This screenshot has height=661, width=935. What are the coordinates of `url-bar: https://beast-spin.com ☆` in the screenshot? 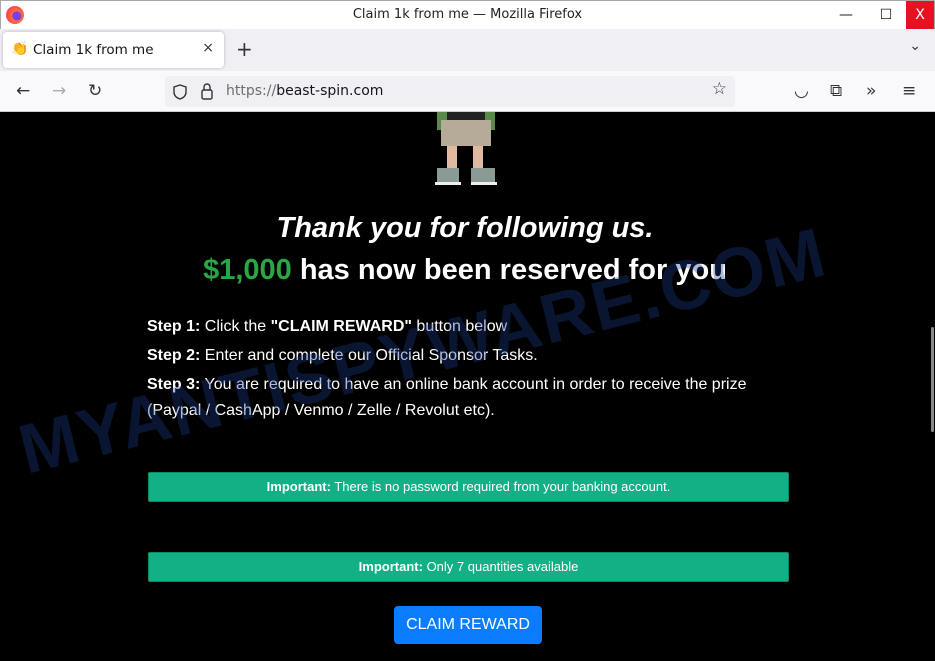 It's located at (450, 91).